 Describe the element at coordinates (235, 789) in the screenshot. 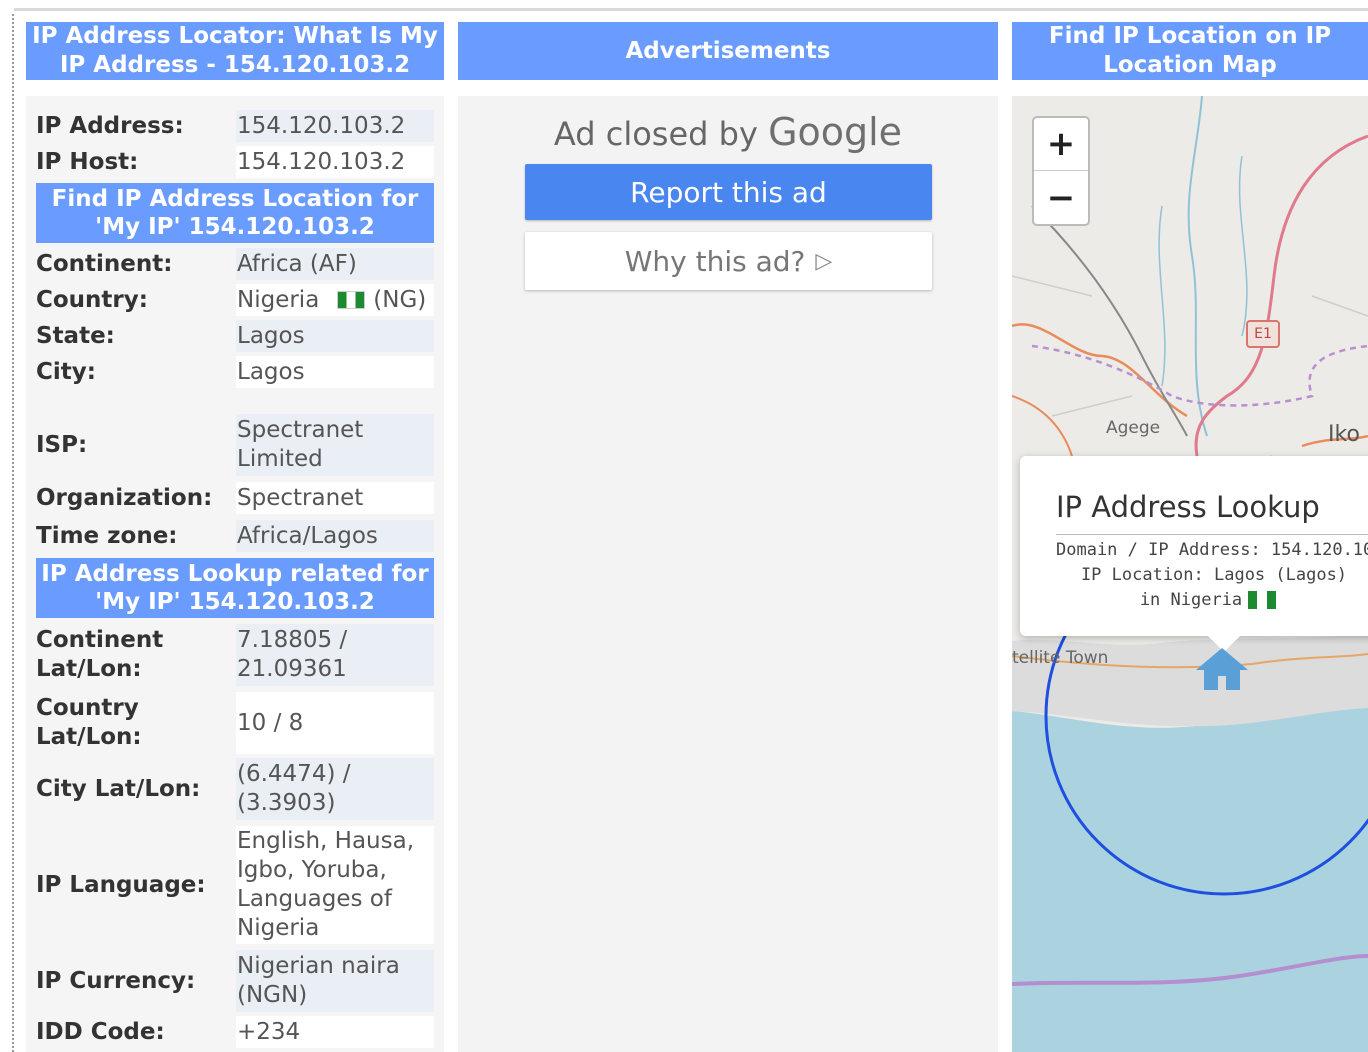

I see `row-city-latlon: City Lat/Lon: (6.4474) / (3.3903)` at that location.